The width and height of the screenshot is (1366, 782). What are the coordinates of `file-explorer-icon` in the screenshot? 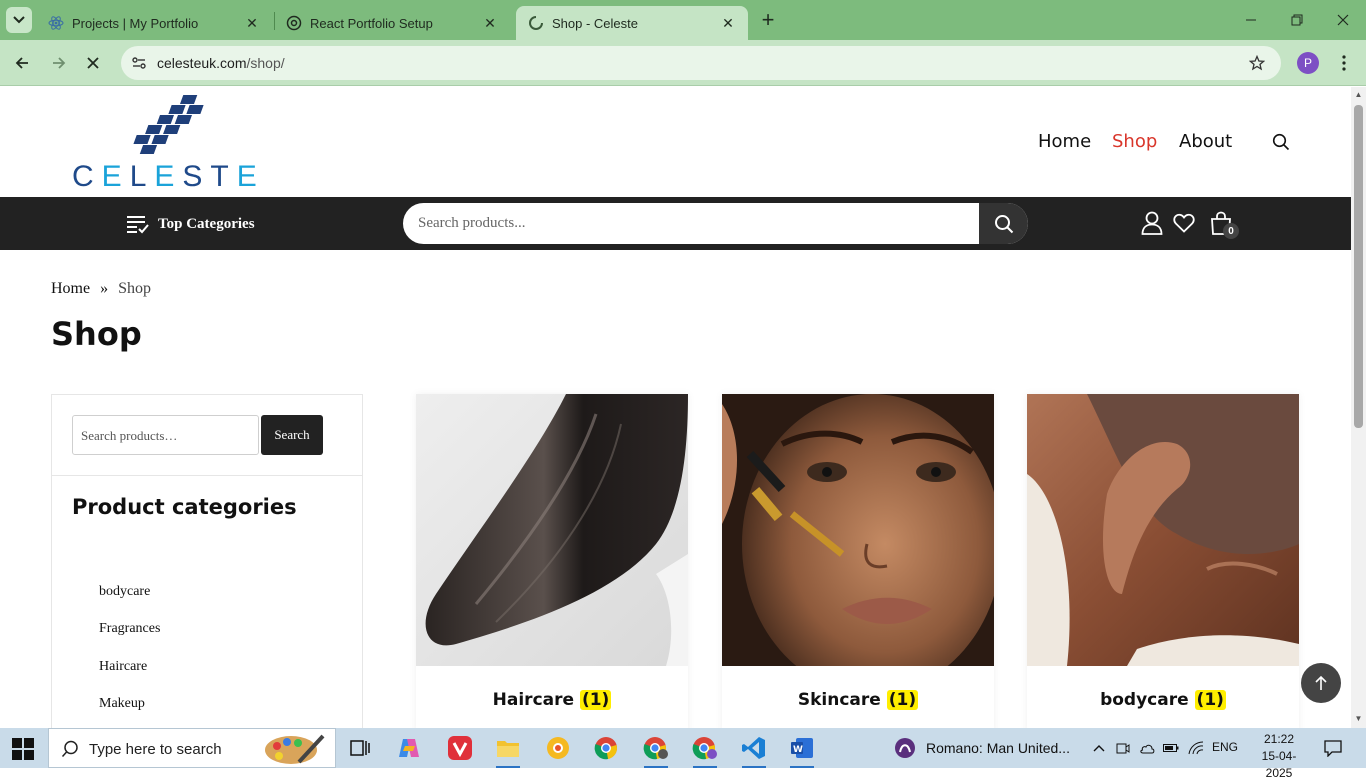 It's located at (508, 750).